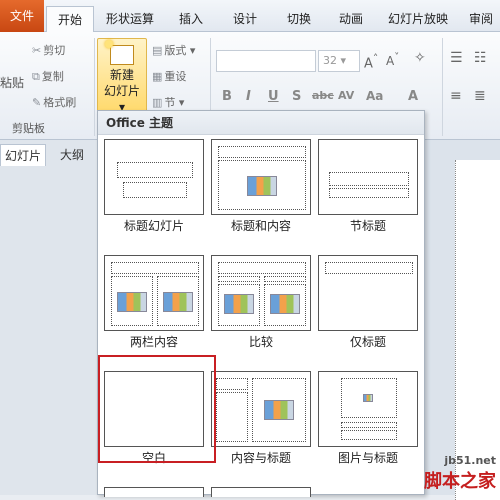 The image size is (500, 500). I want to click on watermark: jb51.net 脚本之家, so click(460, 473).